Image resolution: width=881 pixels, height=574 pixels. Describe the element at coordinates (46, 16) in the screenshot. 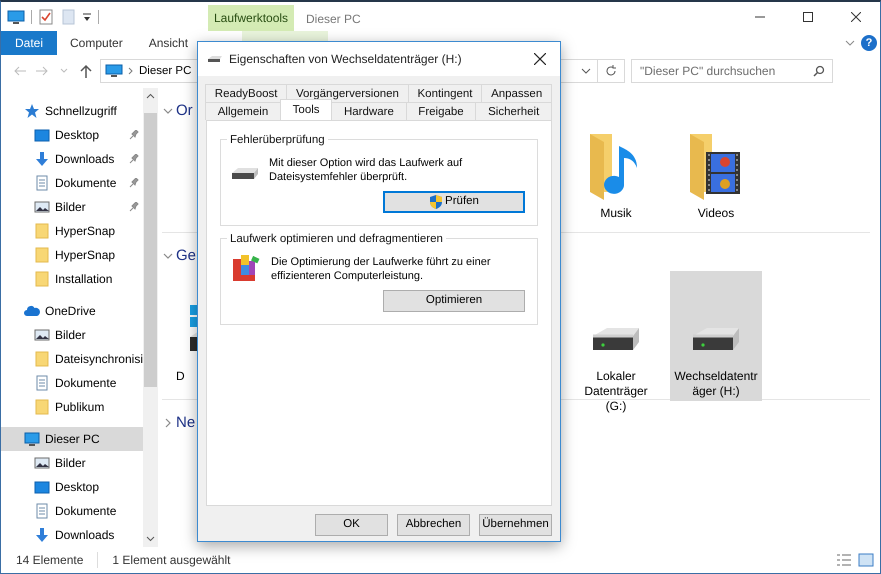

I see `checklist-icon` at that location.